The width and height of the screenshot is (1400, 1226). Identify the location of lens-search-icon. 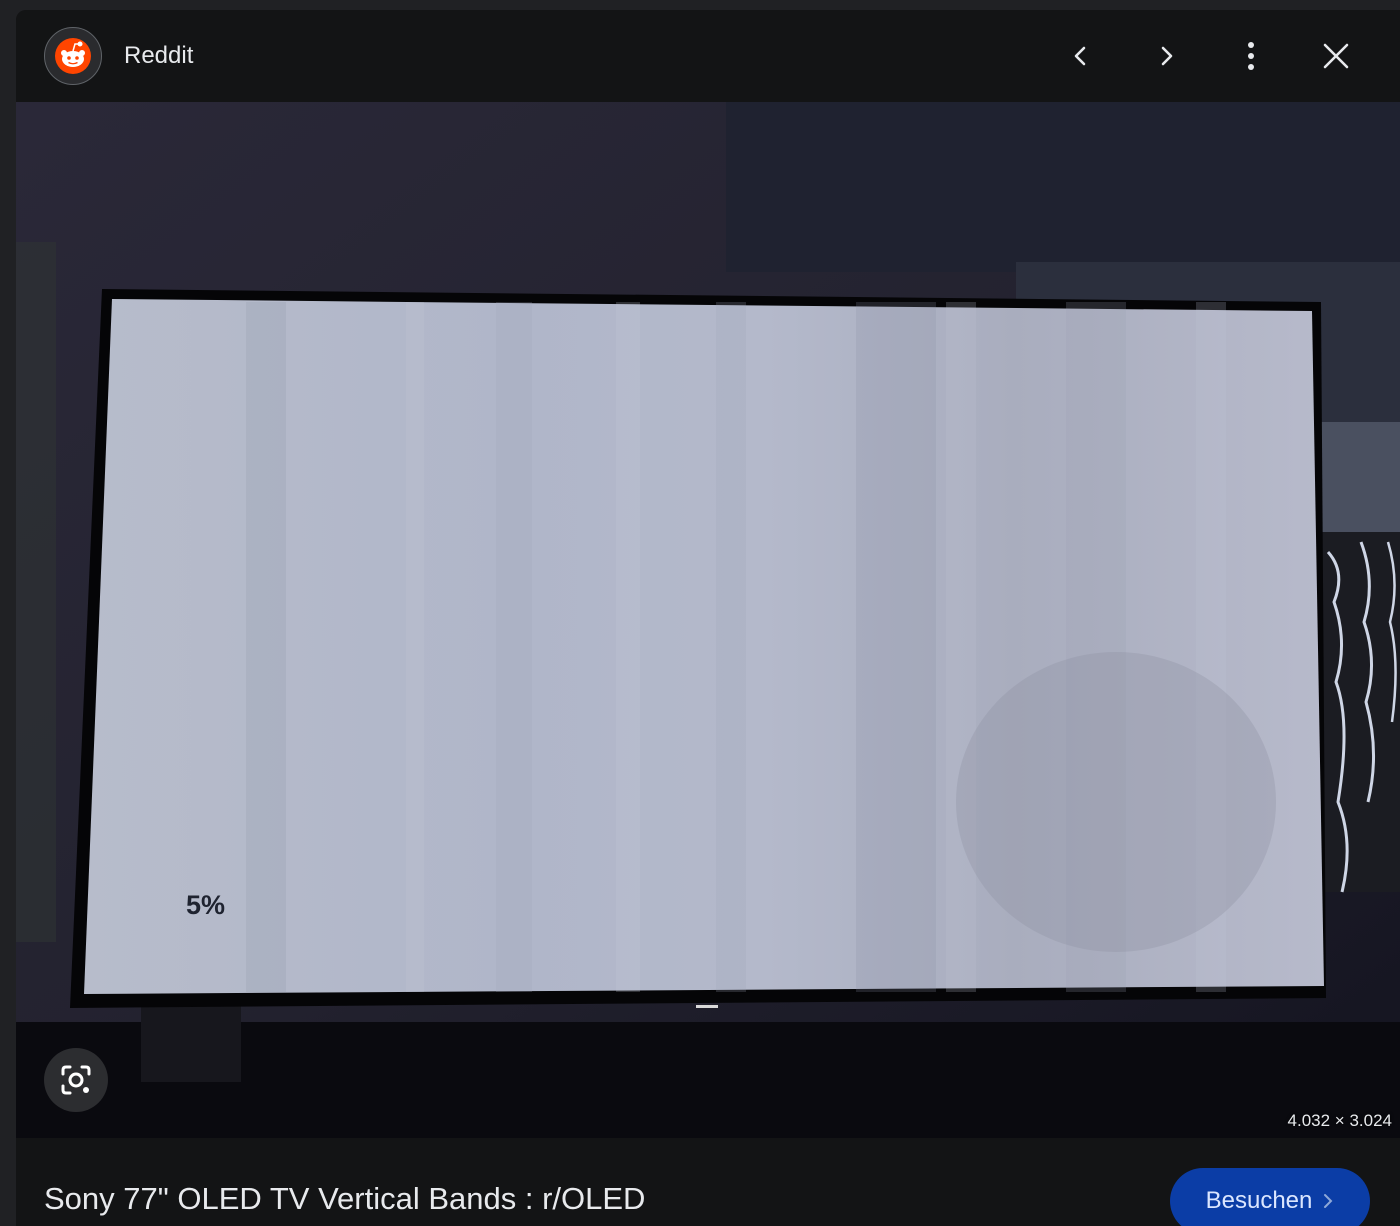
(76, 1080).